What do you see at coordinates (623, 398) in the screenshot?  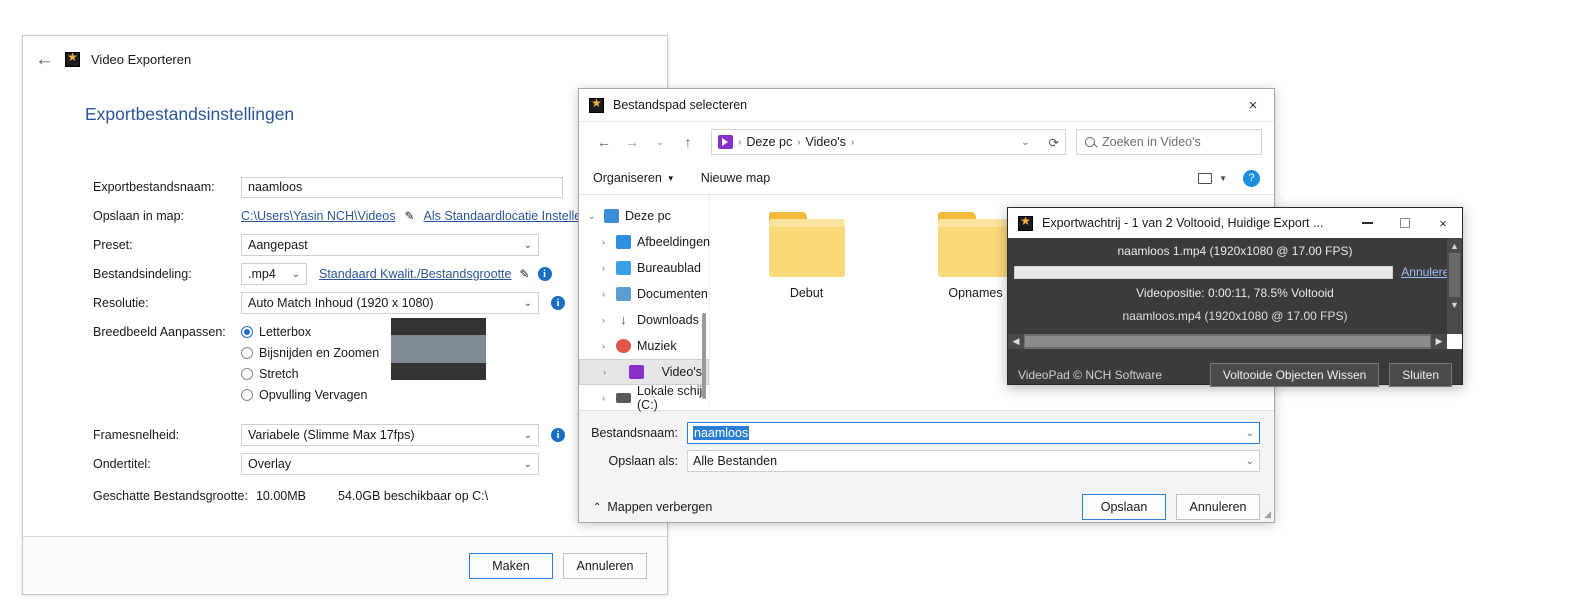 I see `drive-icon` at bounding box center [623, 398].